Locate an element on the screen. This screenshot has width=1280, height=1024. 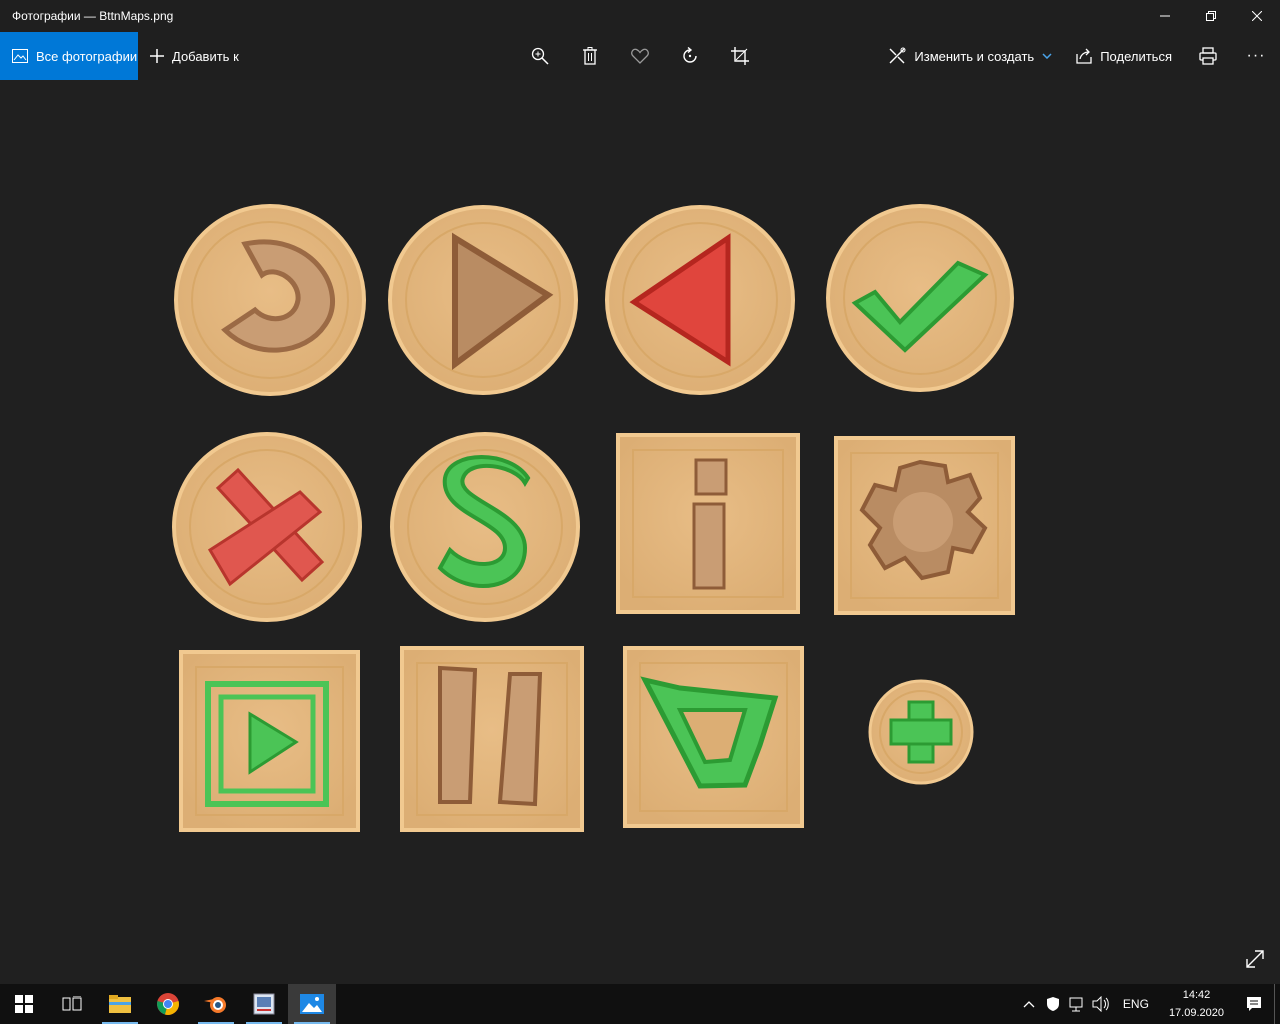
edit-create-icon is located at coordinates (897, 55).